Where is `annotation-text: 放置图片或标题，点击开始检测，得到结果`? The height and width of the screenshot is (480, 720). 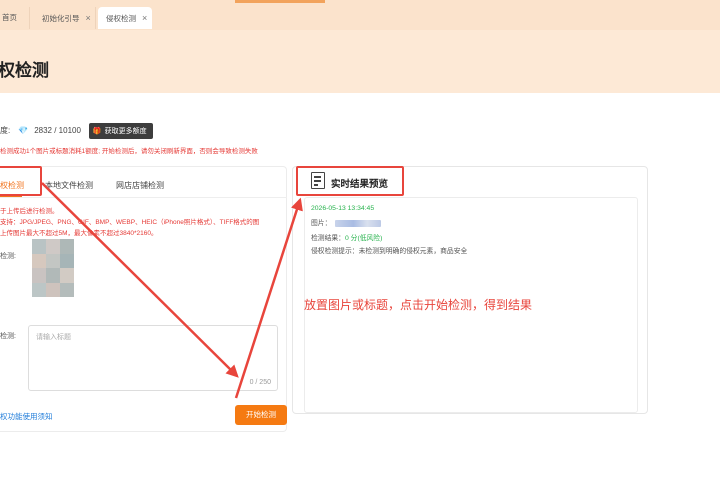
annotation-text: 放置图片或标题，点击开始检测，得到结果 is located at coordinates (418, 305).